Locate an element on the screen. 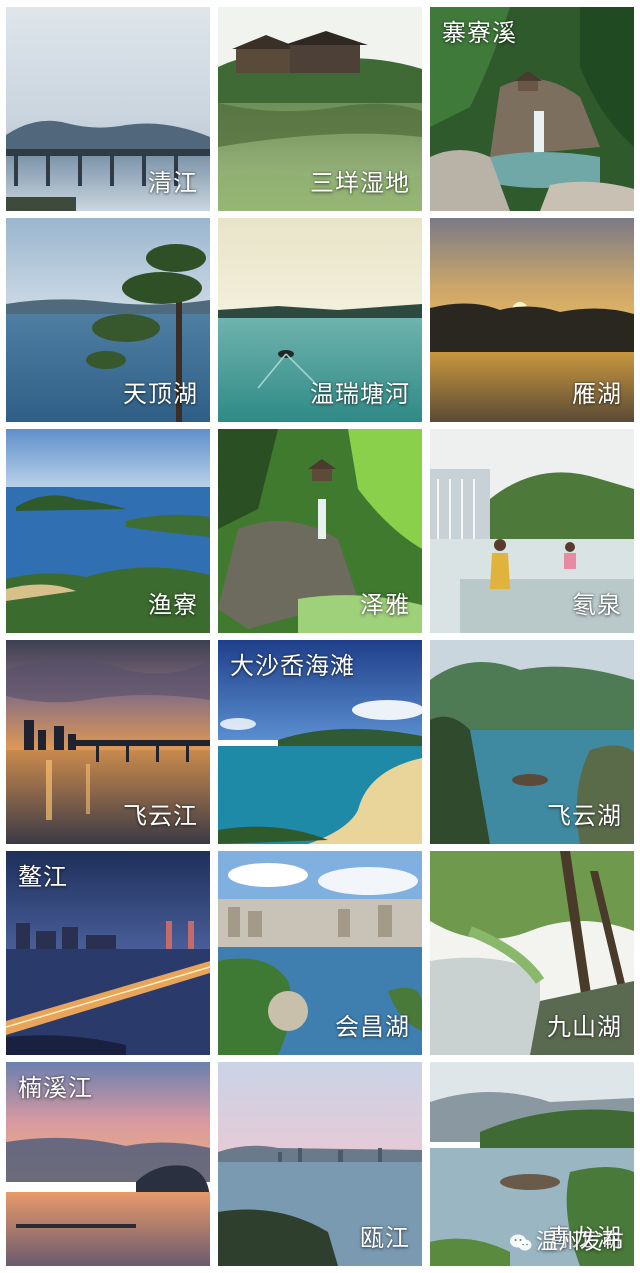 This screenshot has width=640, height=1273. tile-label: 瓯江 is located at coordinates (385, 1238).